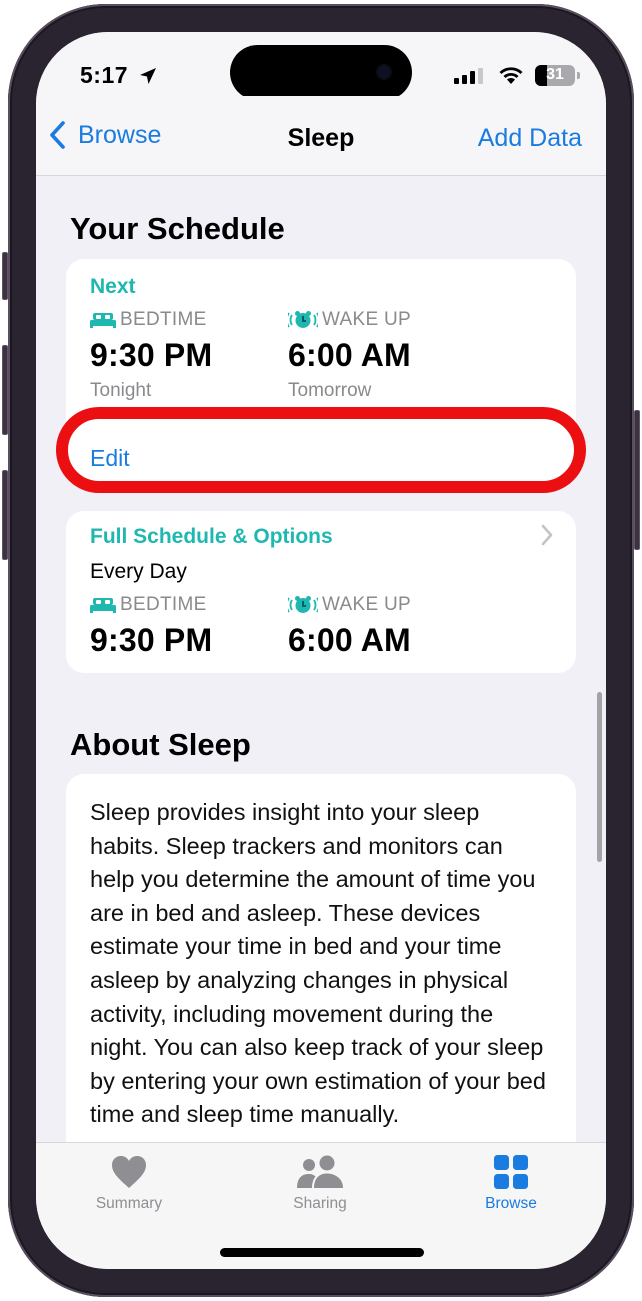  What do you see at coordinates (321, 459) in the screenshot?
I see `edit-row: Edit` at bounding box center [321, 459].